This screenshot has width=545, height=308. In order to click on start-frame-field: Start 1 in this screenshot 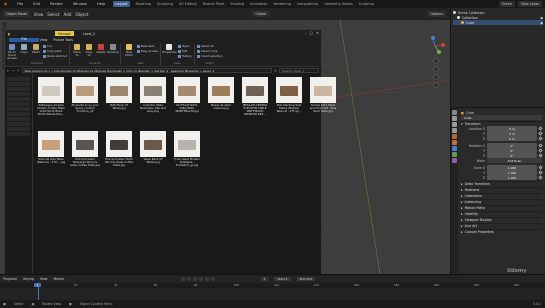, I will do `click(282, 278)`.